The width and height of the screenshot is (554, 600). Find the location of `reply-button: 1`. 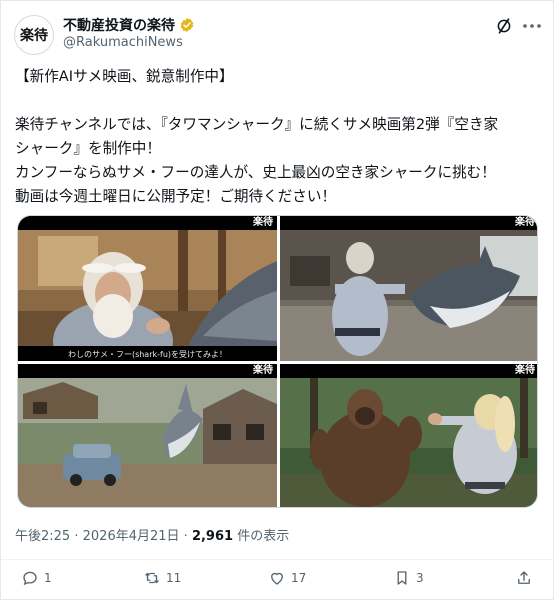

reply-button: 1 is located at coordinates (36, 578).